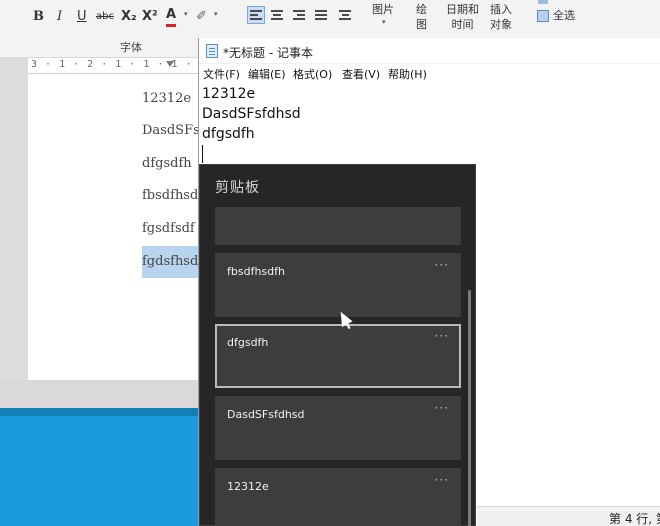 The width and height of the screenshot is (660, 526). Describe the element at coordinates (173, 130) in the screenshot. I see `document-line: DasdSFsf` at that location.